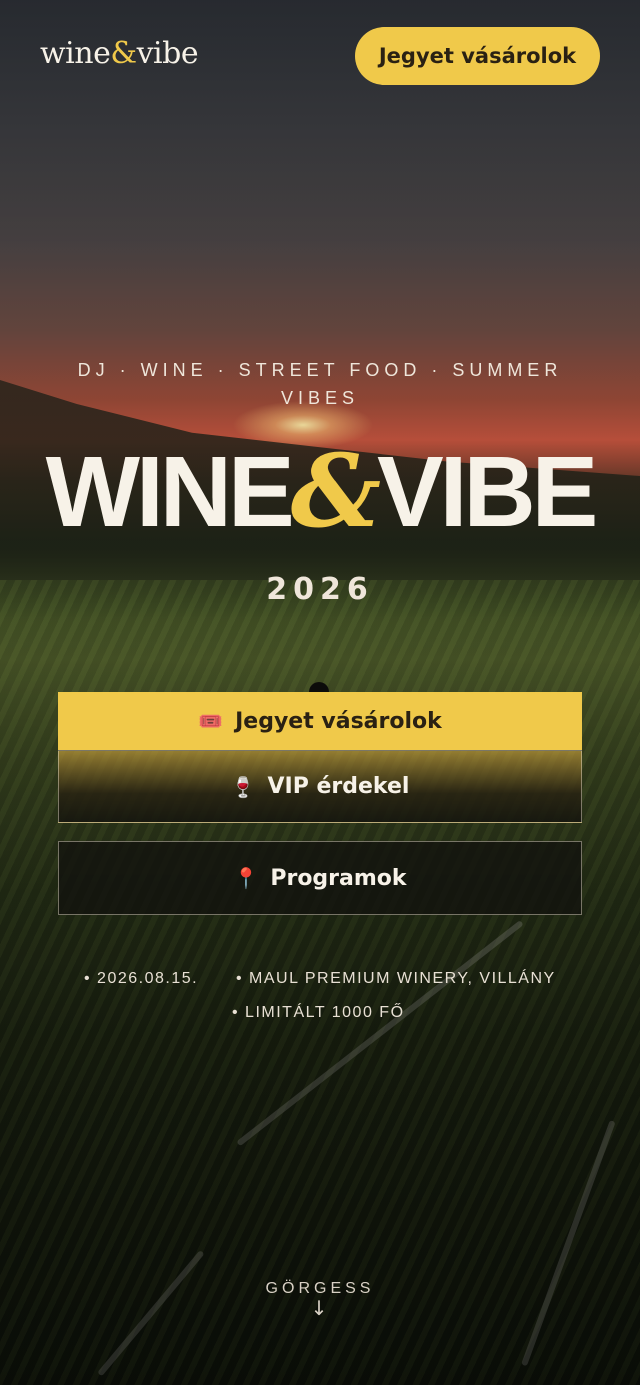 This screenshot has height=1385, width=640. Describe the element at coordinates (477, 56) in the screenshot. I see `header-buy-ticket-button: Jegyet vásárolok` at that location.